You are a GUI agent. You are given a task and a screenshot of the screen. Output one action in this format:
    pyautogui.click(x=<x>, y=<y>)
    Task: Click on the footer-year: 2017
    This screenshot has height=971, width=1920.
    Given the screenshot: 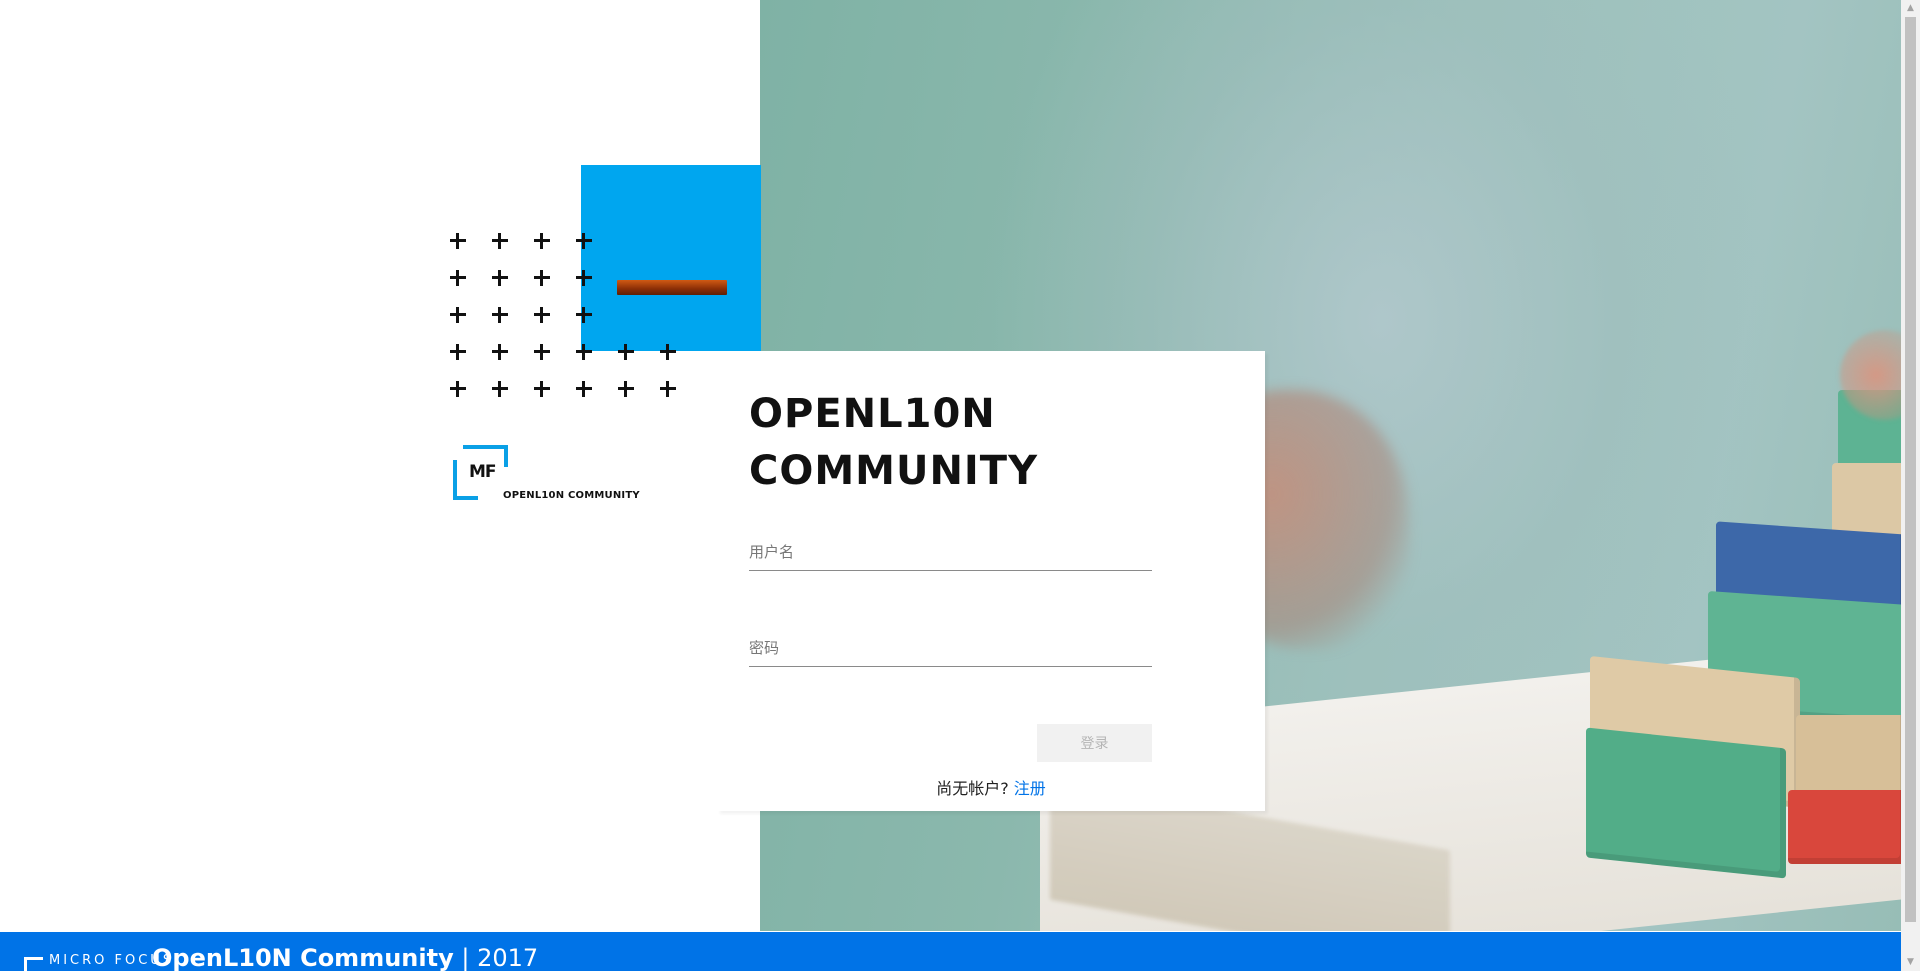 What is the action you would take?
    pyautogui.click(x=508, y=957)
    